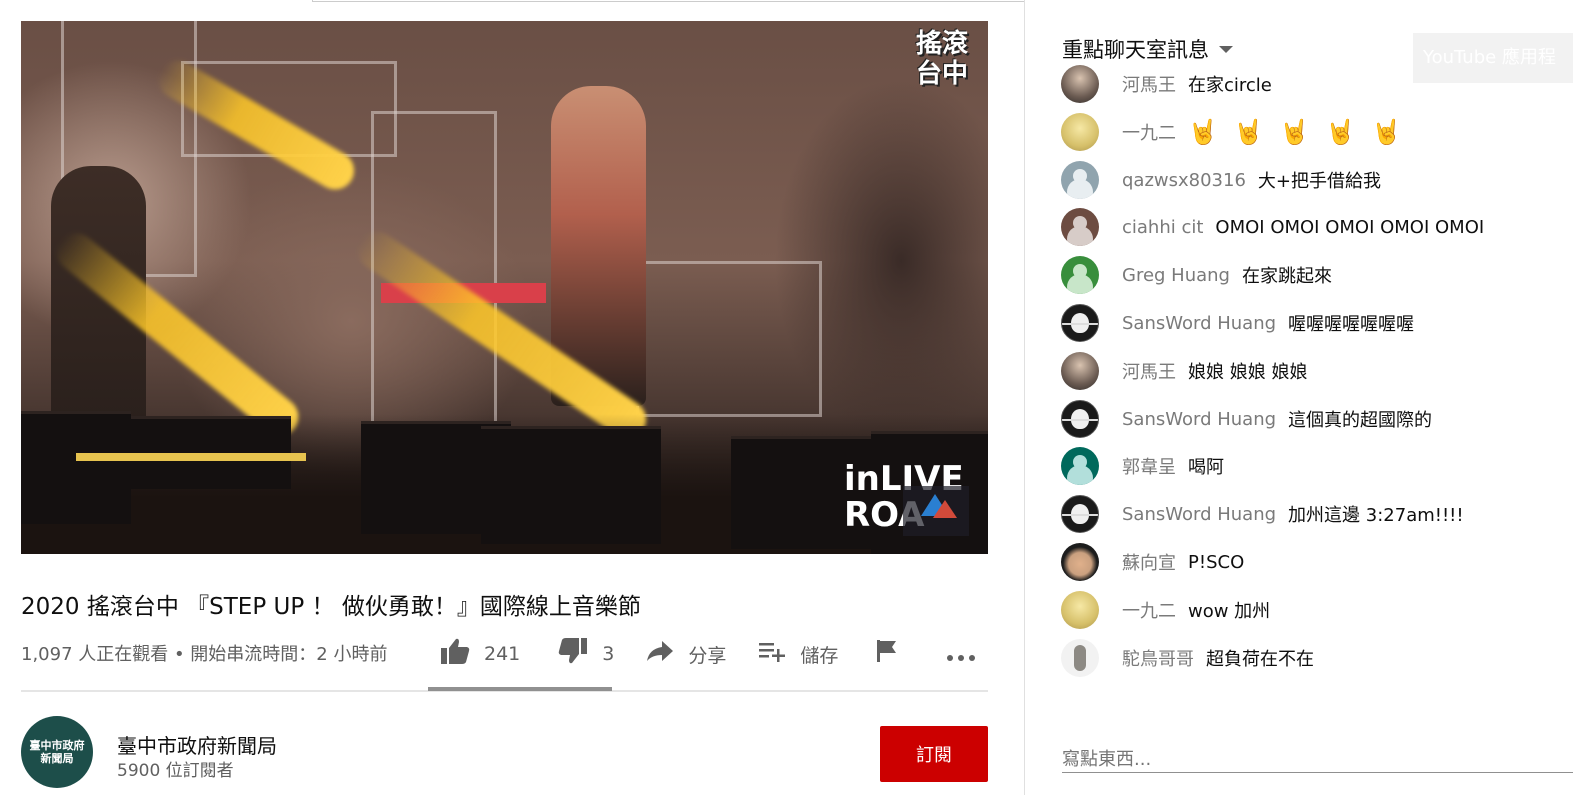  I want to click on chat-message: 河馬王 在家circle, so click(1166, 84).